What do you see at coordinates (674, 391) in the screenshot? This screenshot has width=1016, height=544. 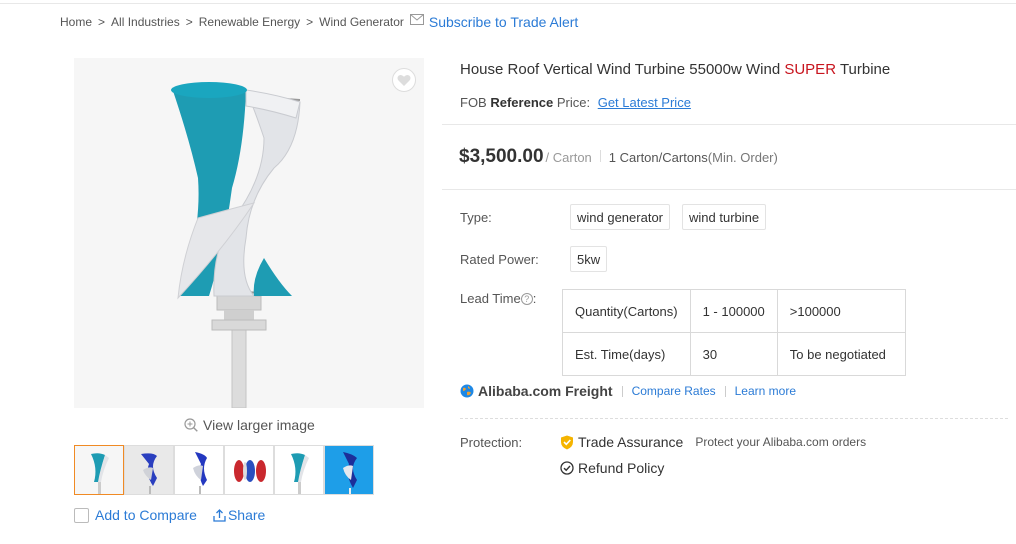 I see `compare-rates-link: Compare Rates` at bounding box center [674, 391].